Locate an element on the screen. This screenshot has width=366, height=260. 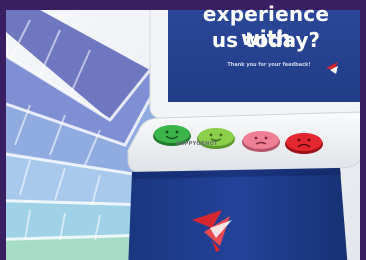
screen-thanks-text: Thank you for your feedback! is located at coordinates (269, 65).